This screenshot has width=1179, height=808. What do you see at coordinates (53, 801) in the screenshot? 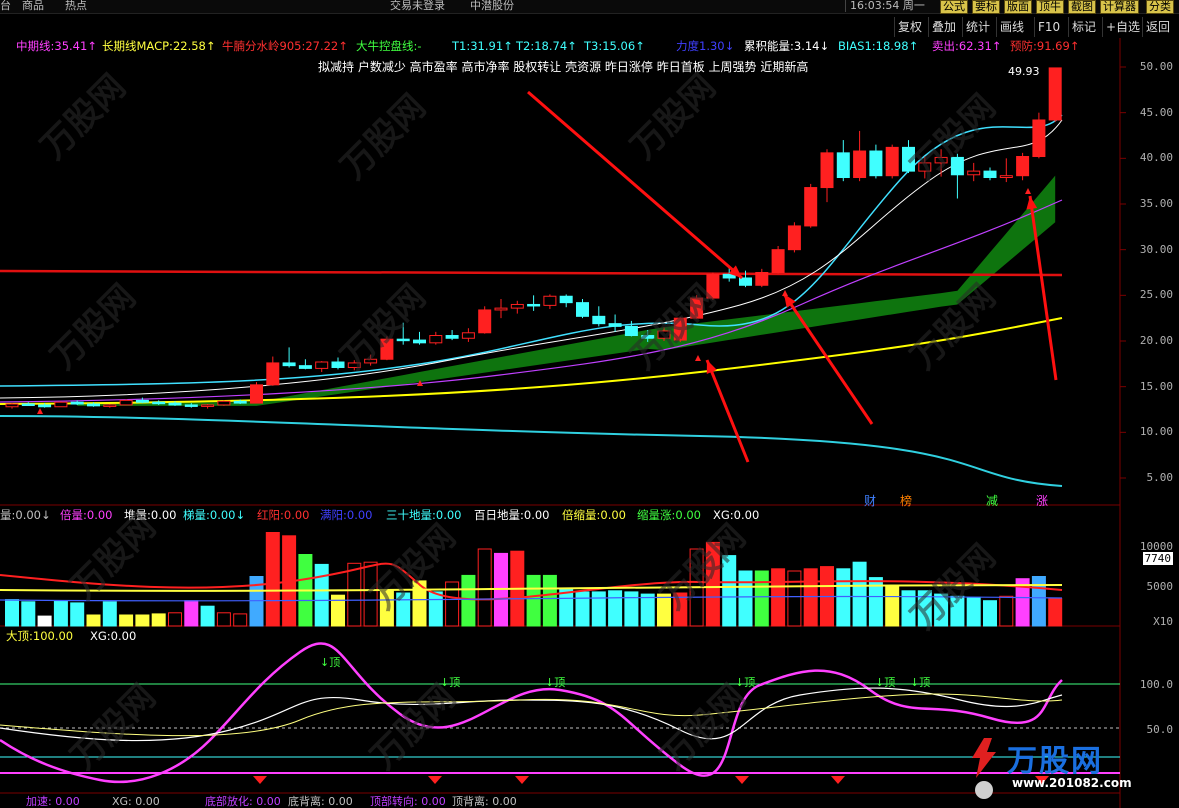
I see `bottom-indicator-0: 加速: 0.00` at bounding box center [53, 801].